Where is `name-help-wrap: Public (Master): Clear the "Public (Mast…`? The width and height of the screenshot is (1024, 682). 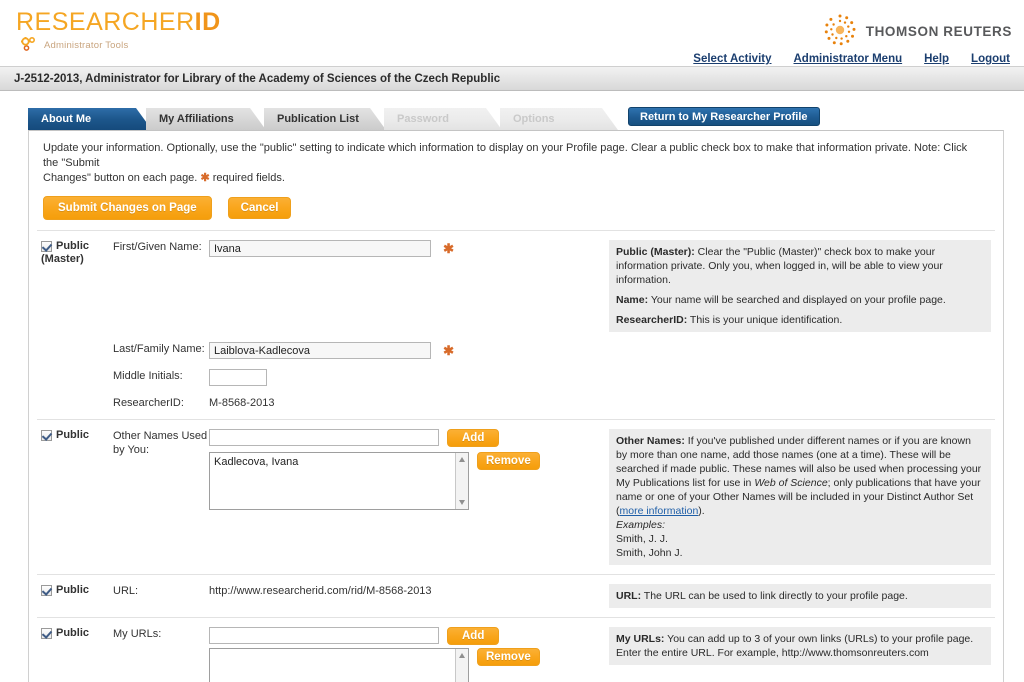 name-help-wrap: Public (Master): Clear the "Public (Mast… is located at coordinates (798, 286).